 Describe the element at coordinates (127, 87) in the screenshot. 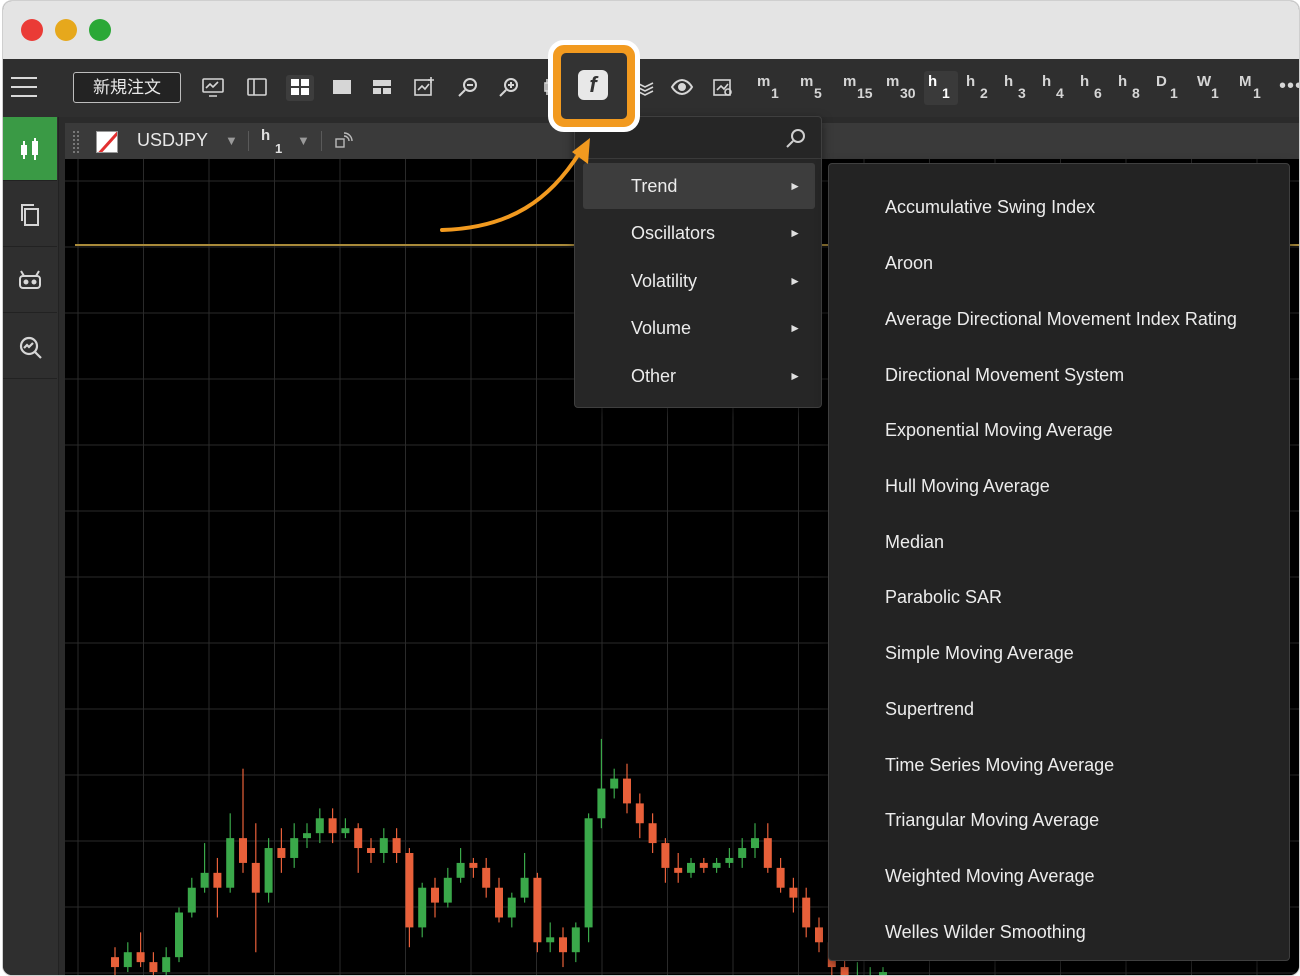

I see `new-order-button: 新規注文` at that location.